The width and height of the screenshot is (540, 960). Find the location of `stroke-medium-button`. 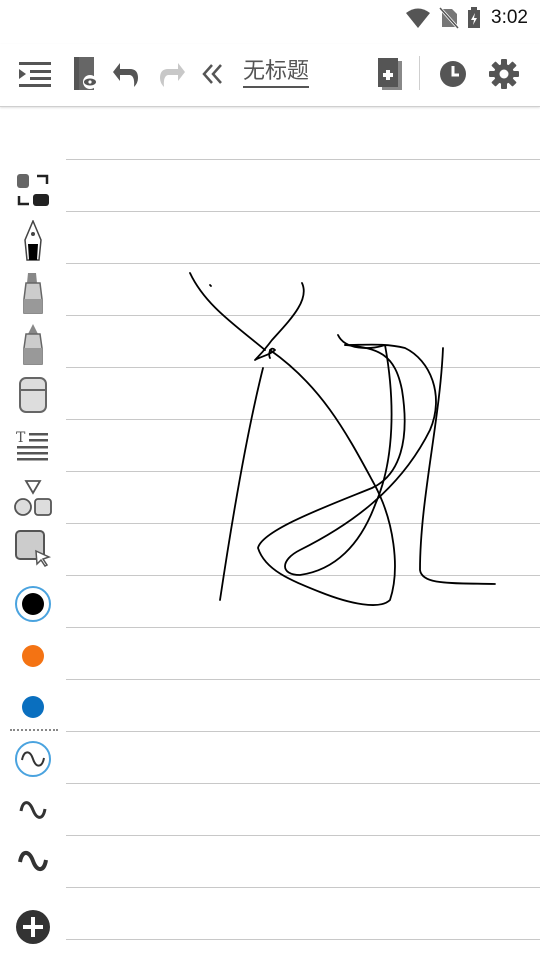

stroke-medium-button is located at coordinates (33, 810).